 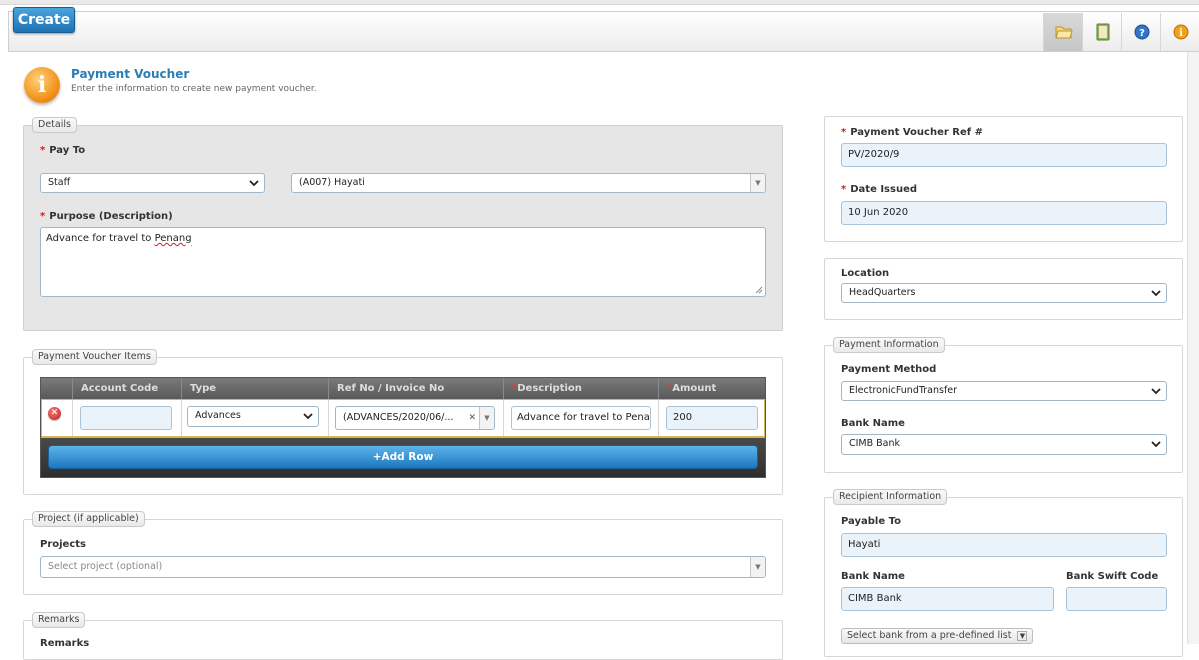 What do you see at coordinates (879, 189) in the screenshot?
I see `date-issued-label: * Date Issued` at bounding box center [879, 189].